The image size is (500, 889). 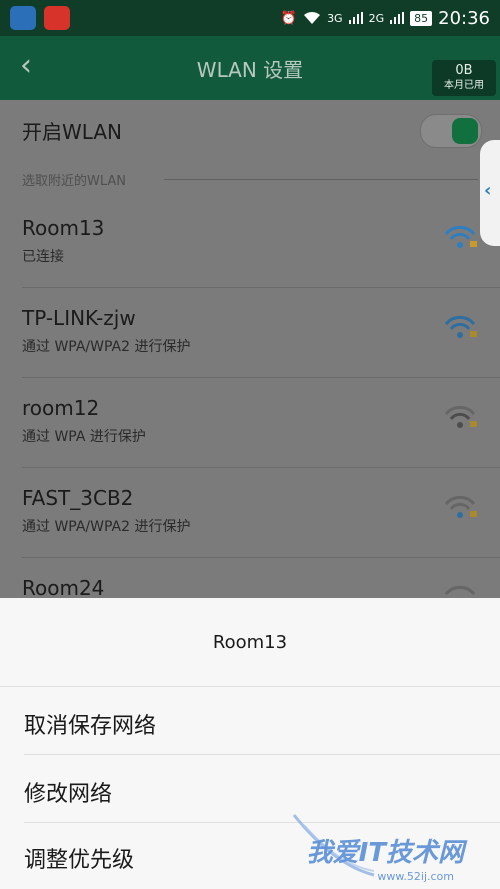 What do you see at coordinates (90, 724) in the screenshot?
I see `forget-network-option: 取消保存网络` at bounding box center [90, 724].